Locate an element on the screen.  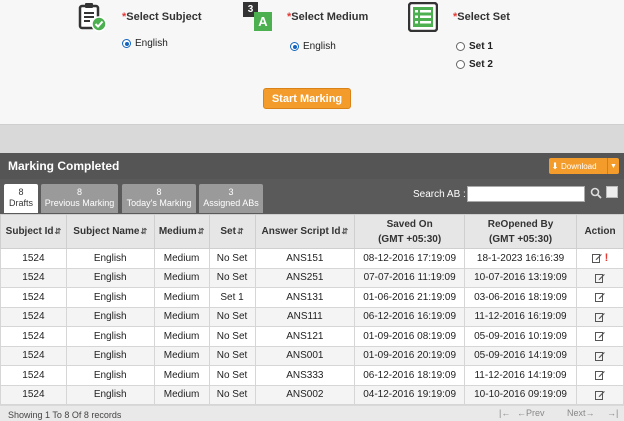
table-cell: ANS333 is located at coordinates (305, 375).